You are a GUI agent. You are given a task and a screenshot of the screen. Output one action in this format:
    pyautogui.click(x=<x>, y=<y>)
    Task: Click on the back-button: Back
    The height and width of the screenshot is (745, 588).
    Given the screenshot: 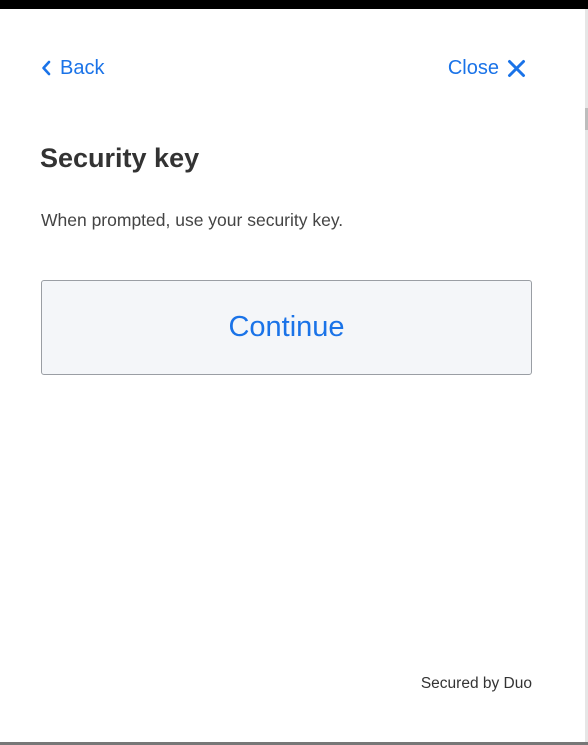 What is the action you would take?
    pyautogui.click(x=72, y=68)
    